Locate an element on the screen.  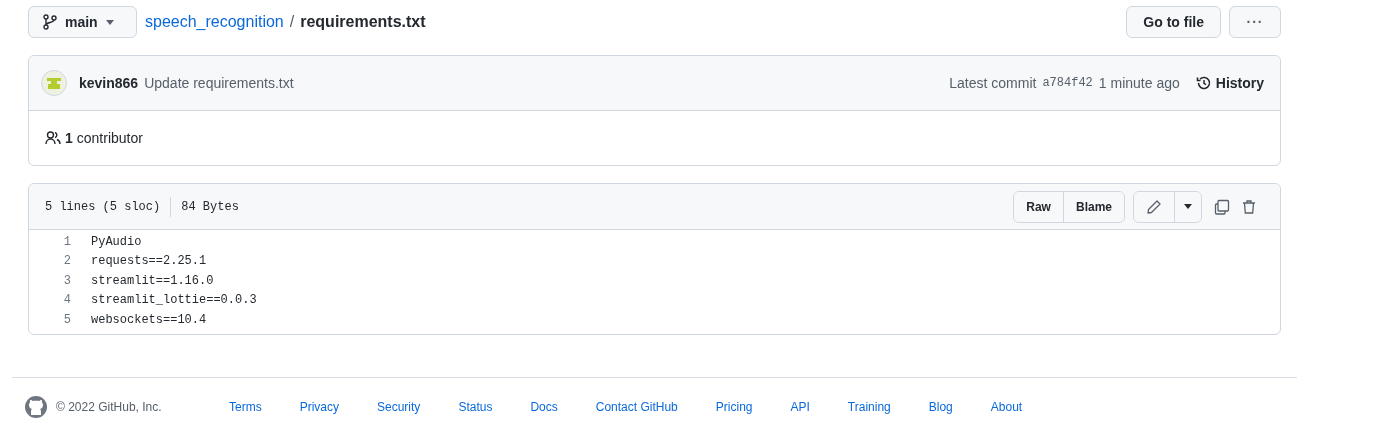
blame-button: Blame is located at coordinates (1093, 206).